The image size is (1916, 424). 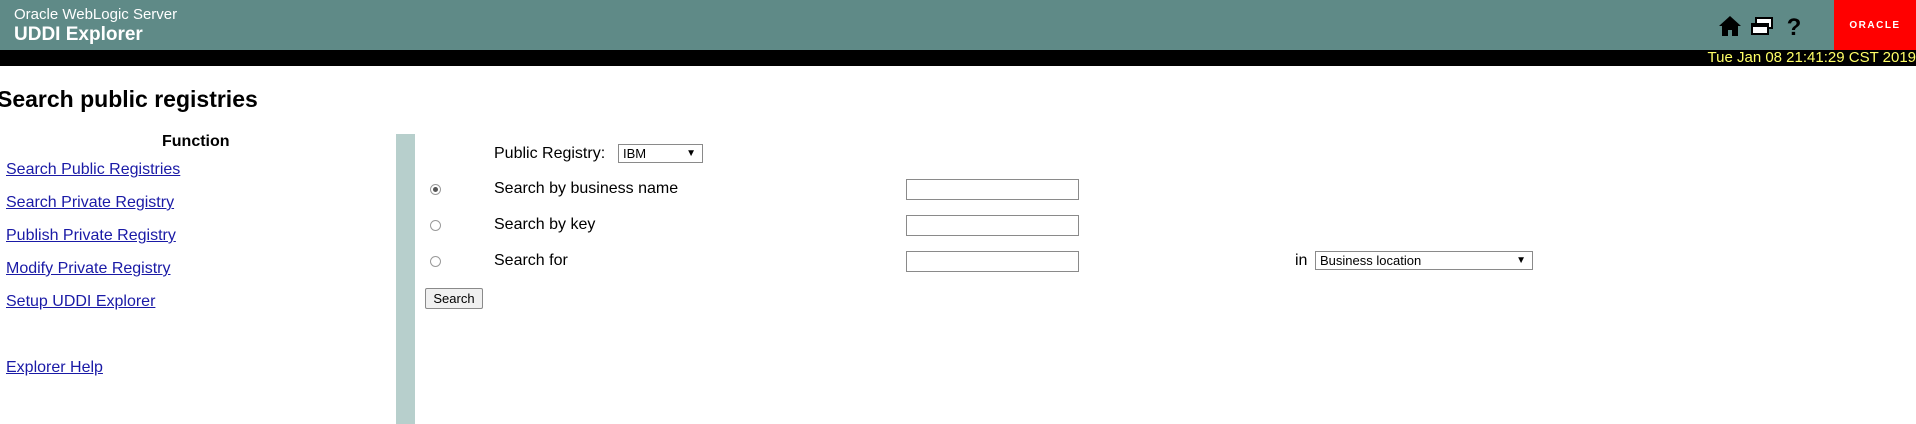 I want to click on key-input, so click(x=992, y=225).